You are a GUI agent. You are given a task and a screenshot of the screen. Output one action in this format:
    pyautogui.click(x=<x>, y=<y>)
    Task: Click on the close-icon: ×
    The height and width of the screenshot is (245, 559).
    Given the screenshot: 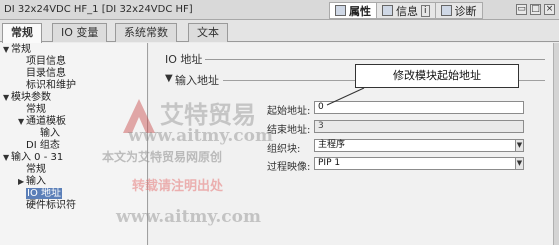 What is the action you would take?
    pyautogui.click(x=549, y=9)
    